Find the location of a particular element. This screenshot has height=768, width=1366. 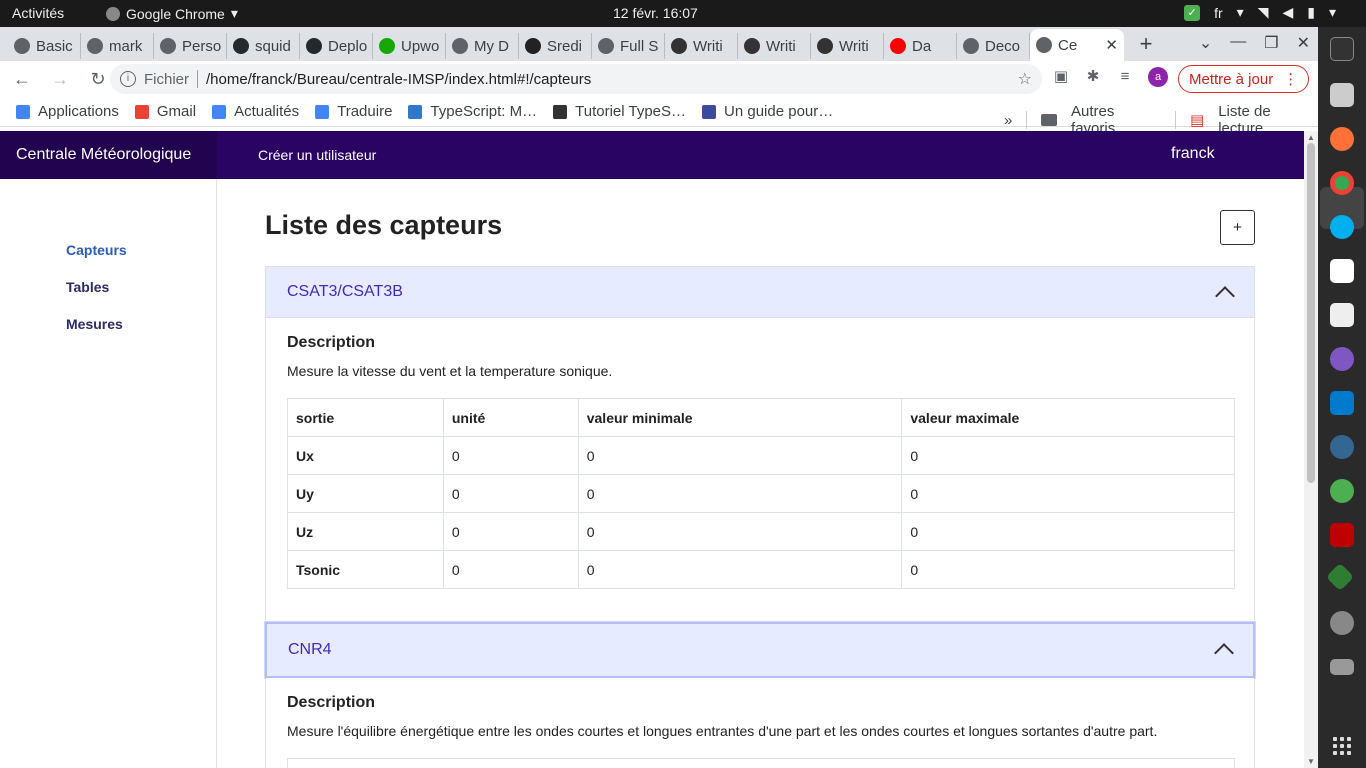

bookmark-item: Traduire is located at coordinates (353, 111).